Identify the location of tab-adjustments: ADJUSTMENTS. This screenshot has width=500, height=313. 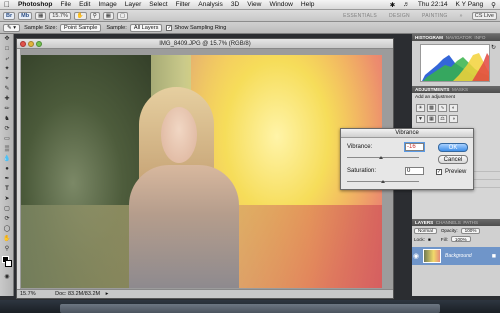
(432, 89).